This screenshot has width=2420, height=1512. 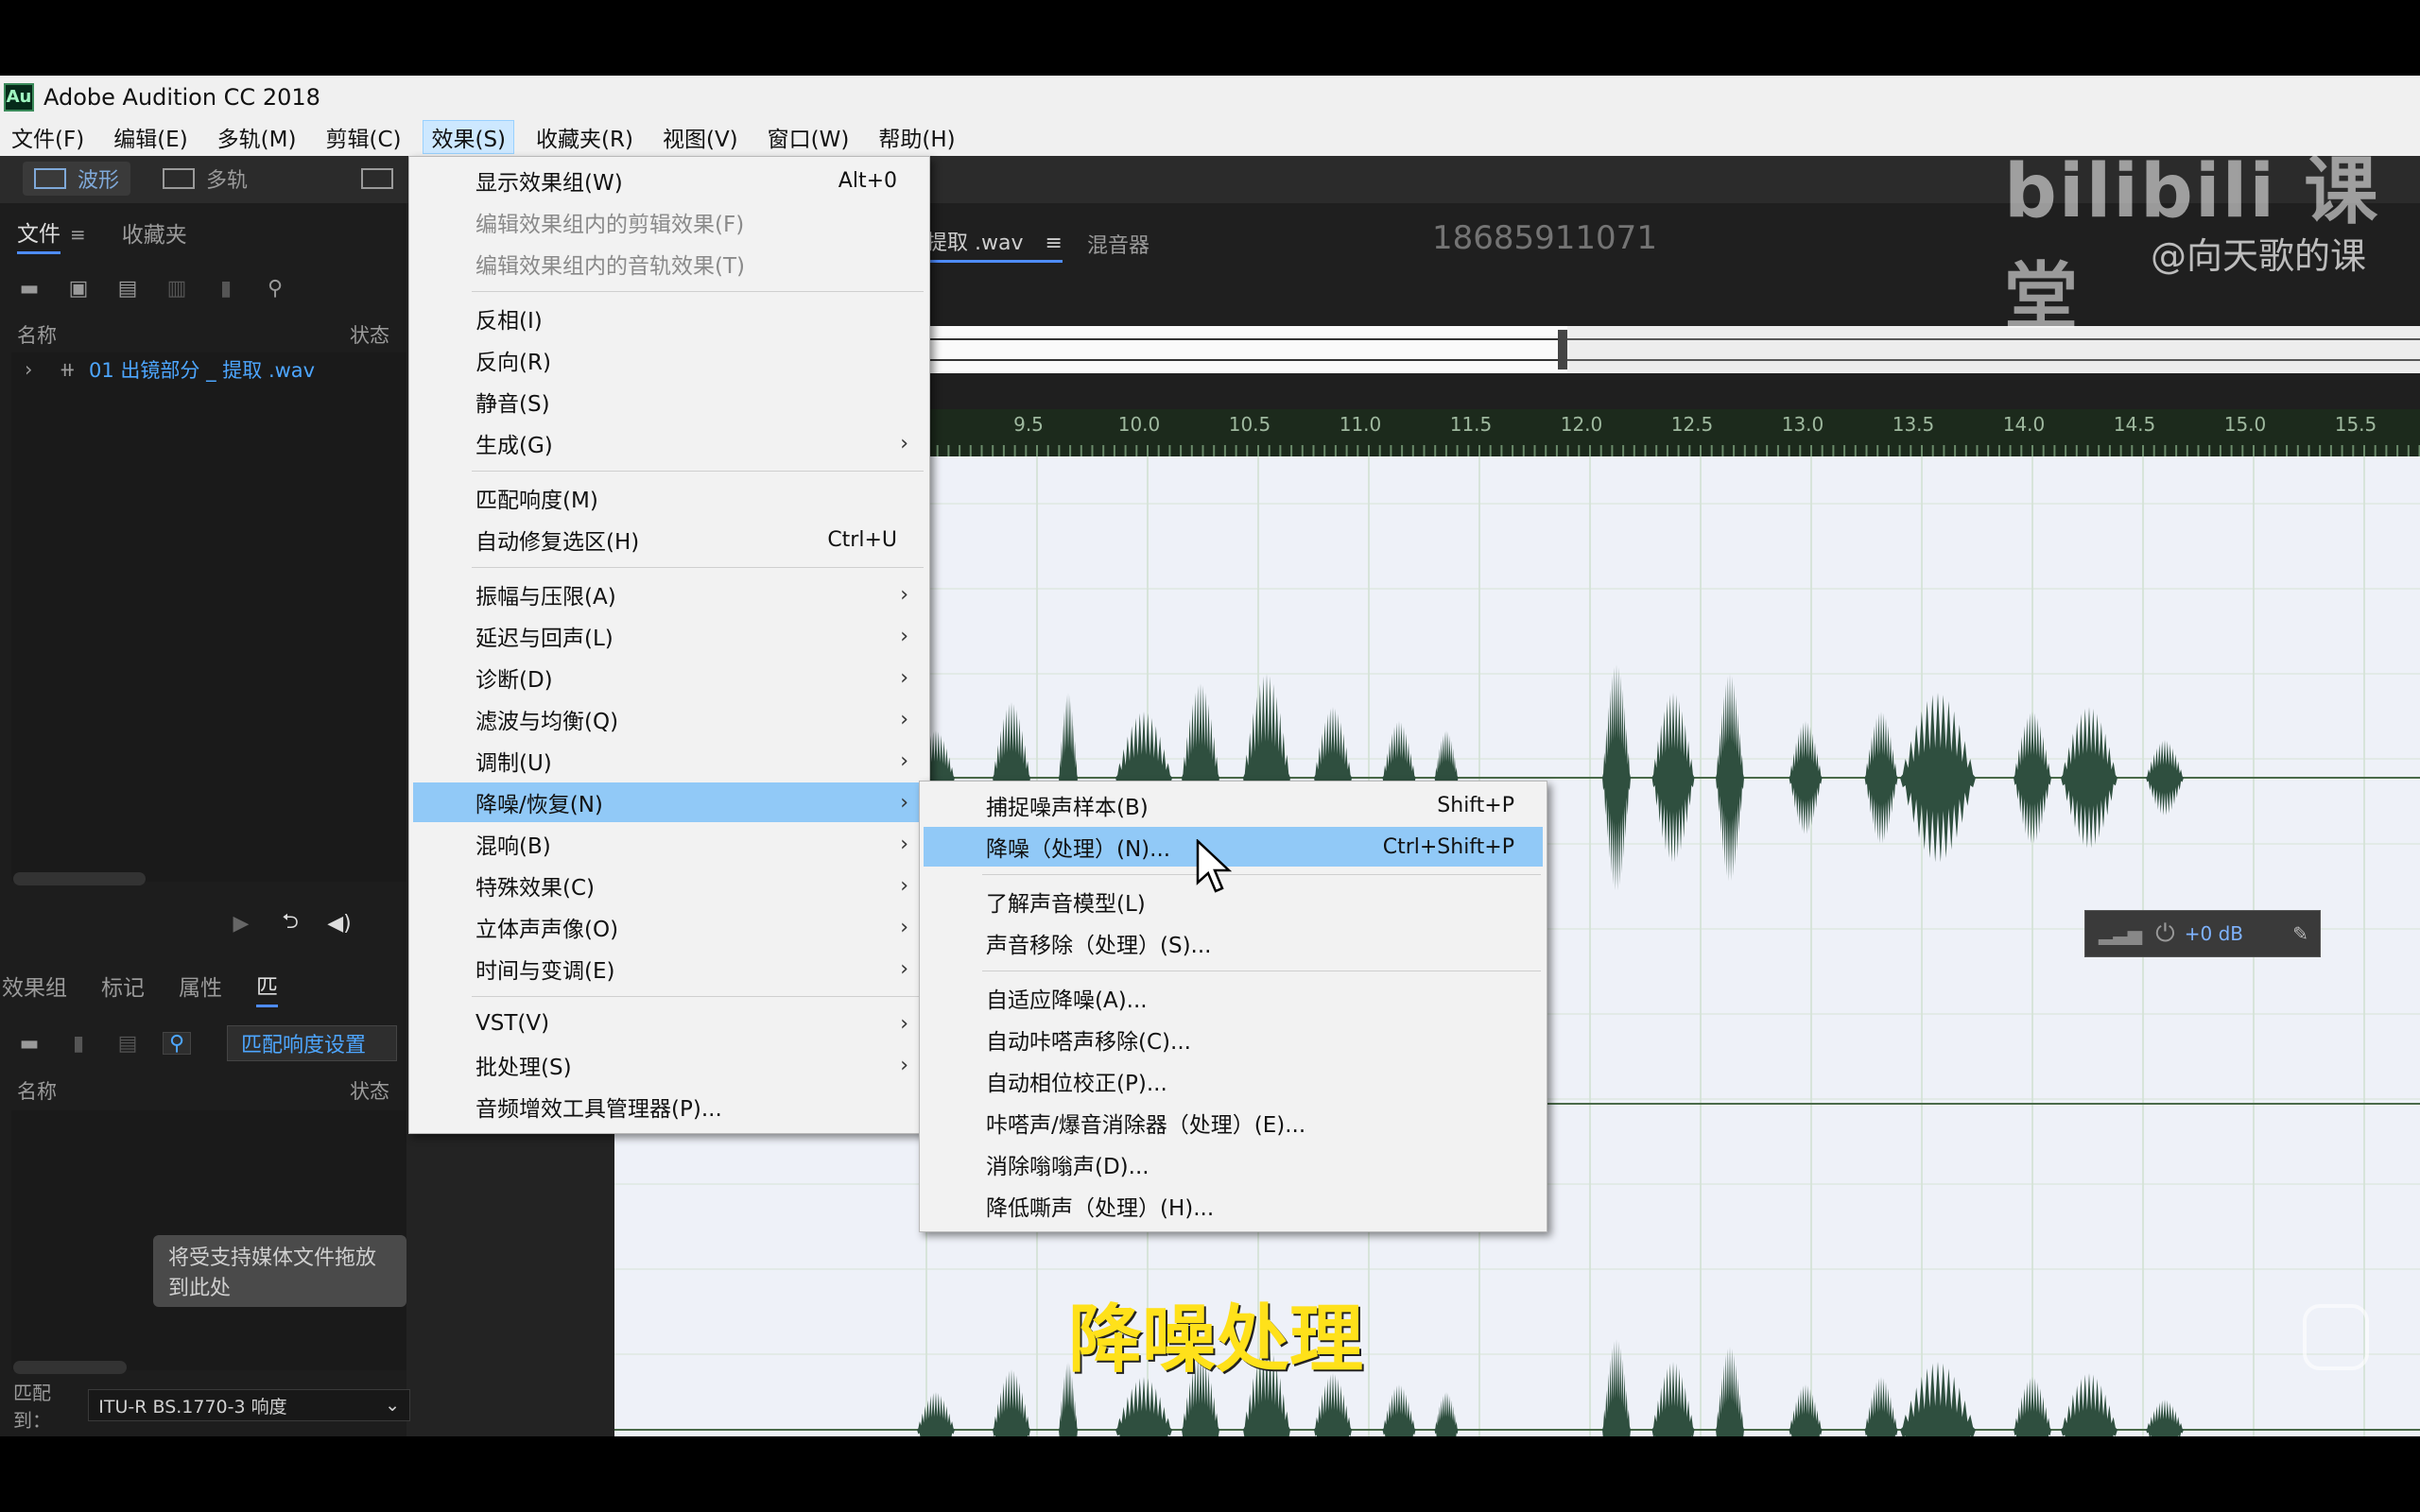 What do you see at coordinates (203, 923) in the screenshot?
I see `transport-controls: ▶ ⮌ ◀)` at bounding box center [203, 923].